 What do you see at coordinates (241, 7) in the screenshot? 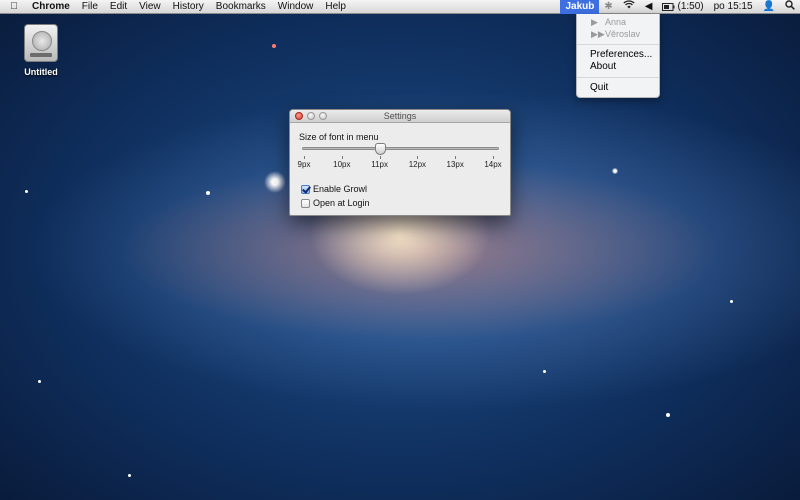
I see `menu-bookmarks: Bookmarks` at bounding box center [241, 7].